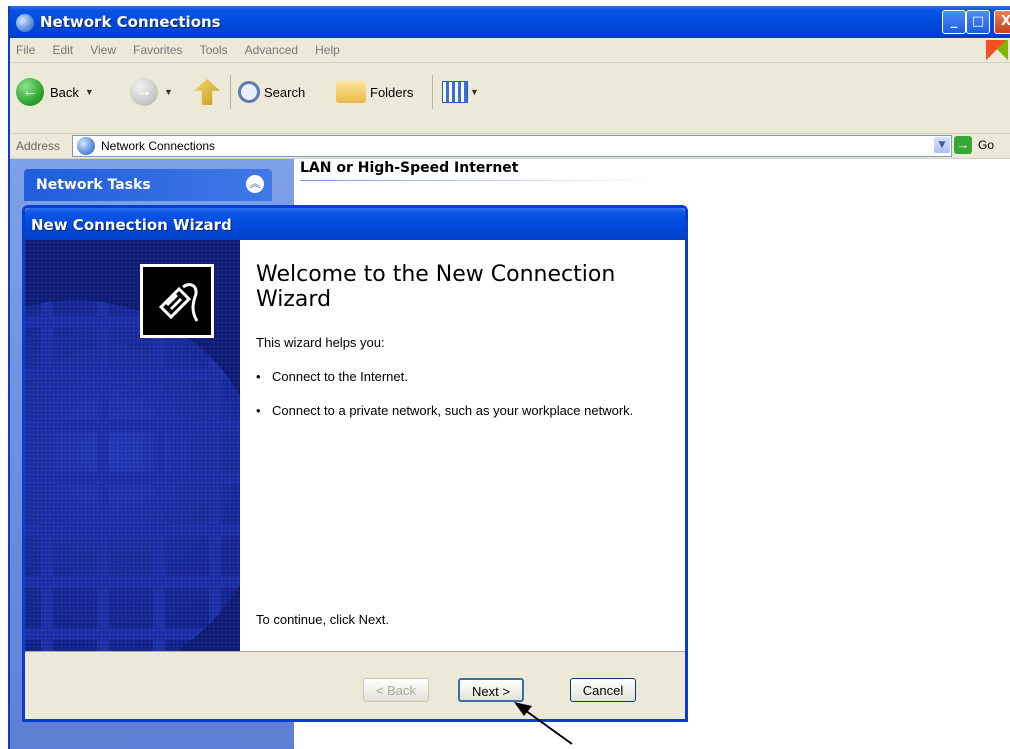  What do you see at coordinates (214, 50) in the screenshot?
I see `menu-tools: Tools` at bounding box center [214, 50].